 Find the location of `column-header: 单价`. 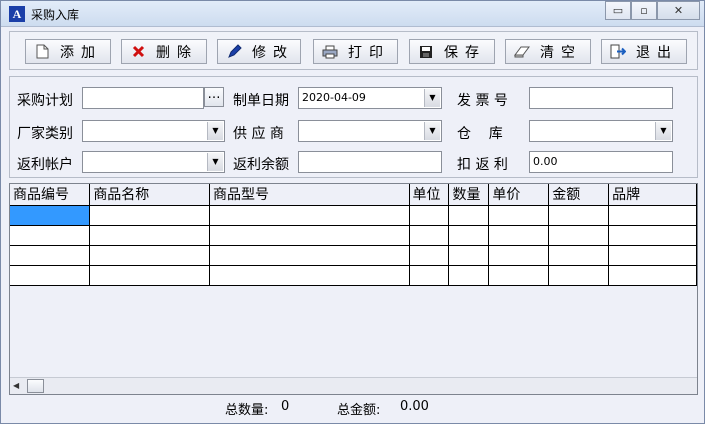

column-header: 单价 is located at coordinates (519, 195).